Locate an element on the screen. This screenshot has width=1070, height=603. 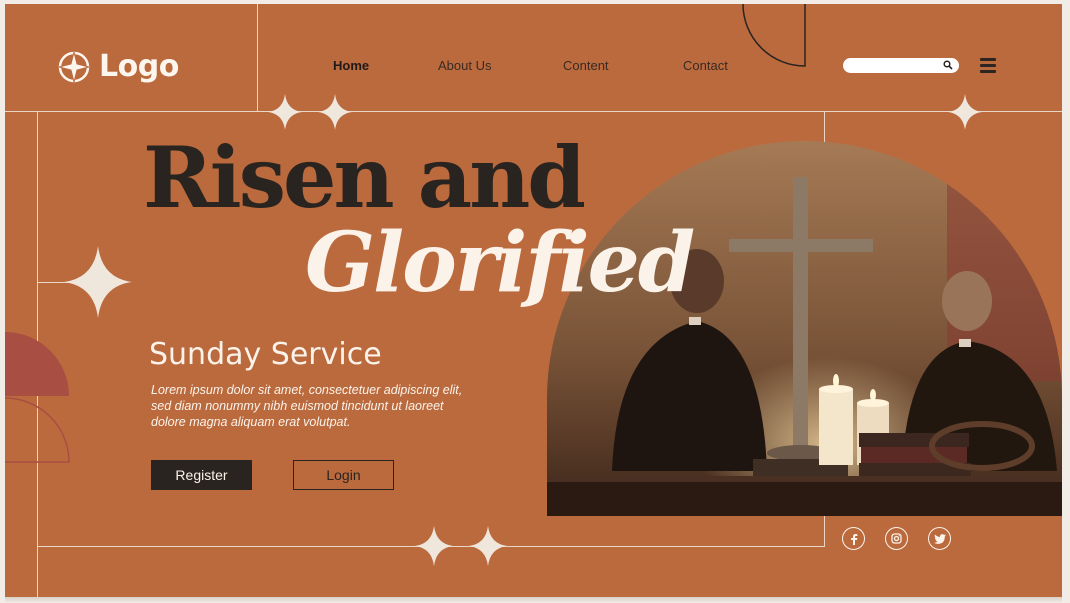
search-icon is located at coordinates (948, 65).